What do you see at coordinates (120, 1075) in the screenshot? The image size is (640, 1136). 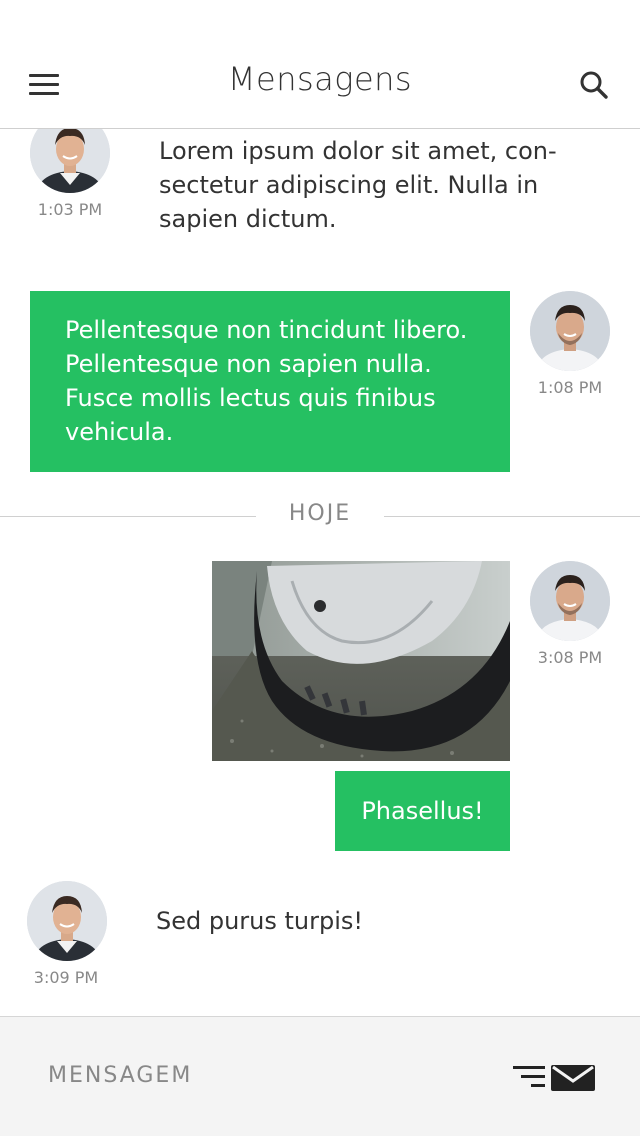 I see `message-input: MENSAGEM` at bounding box center [120, 1075].